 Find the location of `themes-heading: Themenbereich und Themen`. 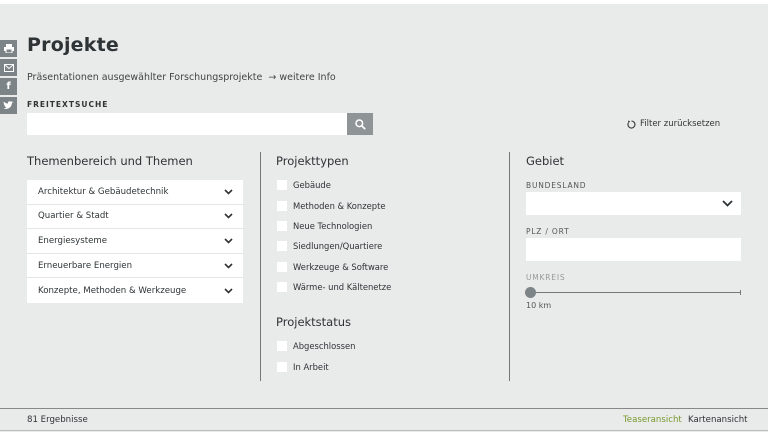

themes-heading: Themenbereich und Themen is located at coordinates (110, 161).